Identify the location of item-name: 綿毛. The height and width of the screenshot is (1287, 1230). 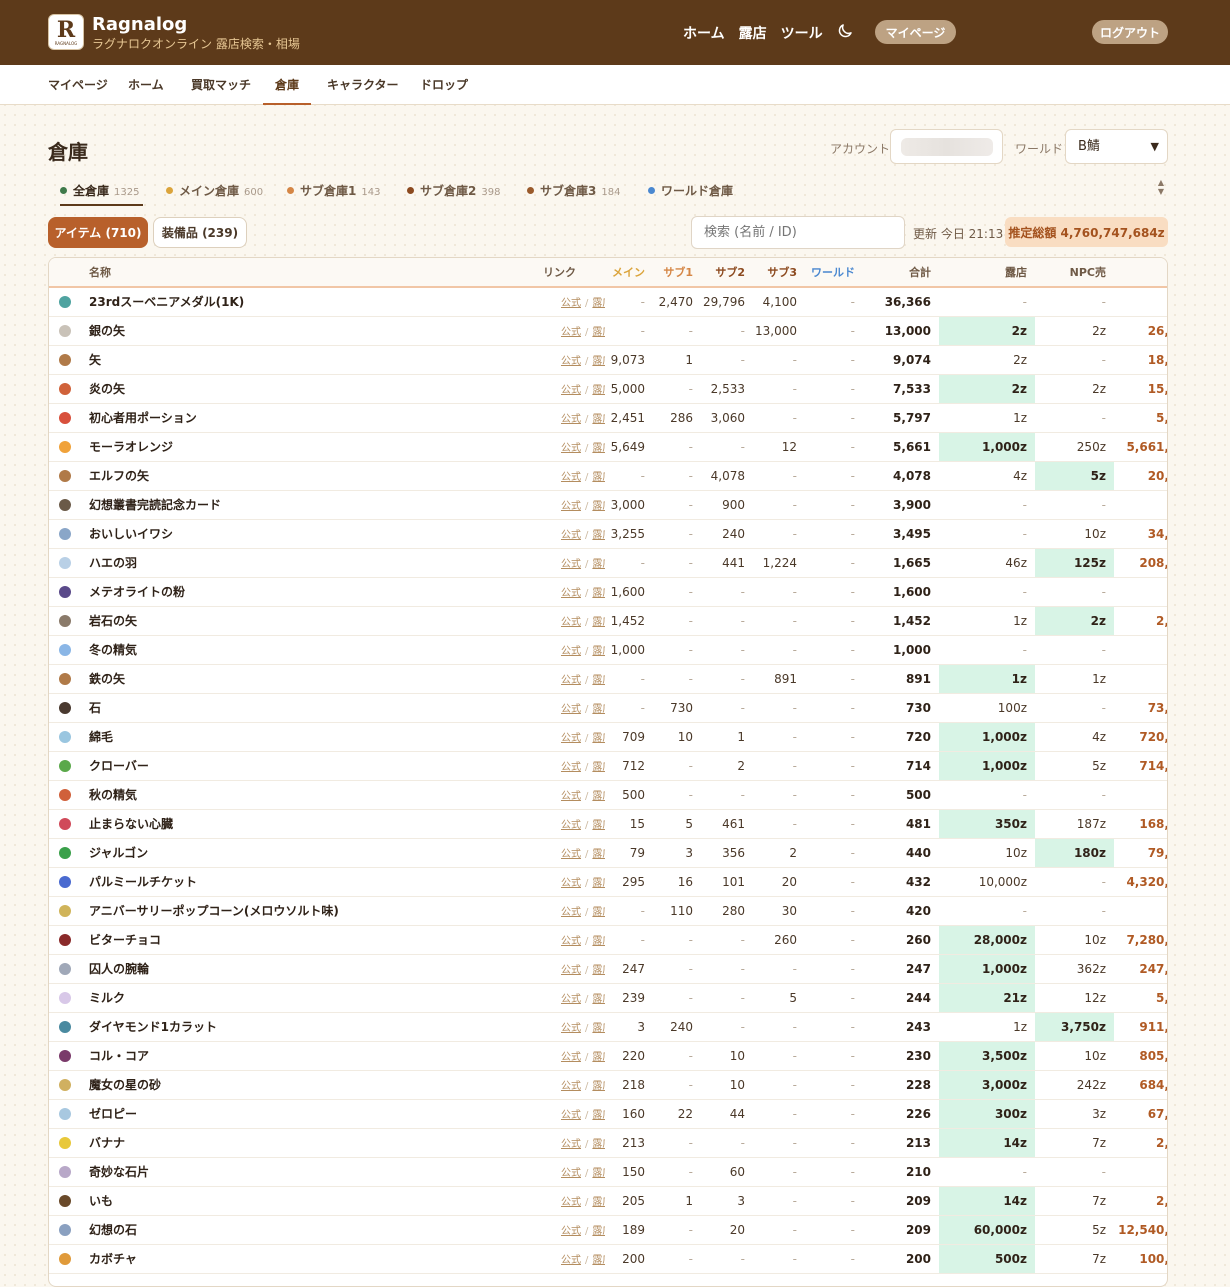
(291, 736).